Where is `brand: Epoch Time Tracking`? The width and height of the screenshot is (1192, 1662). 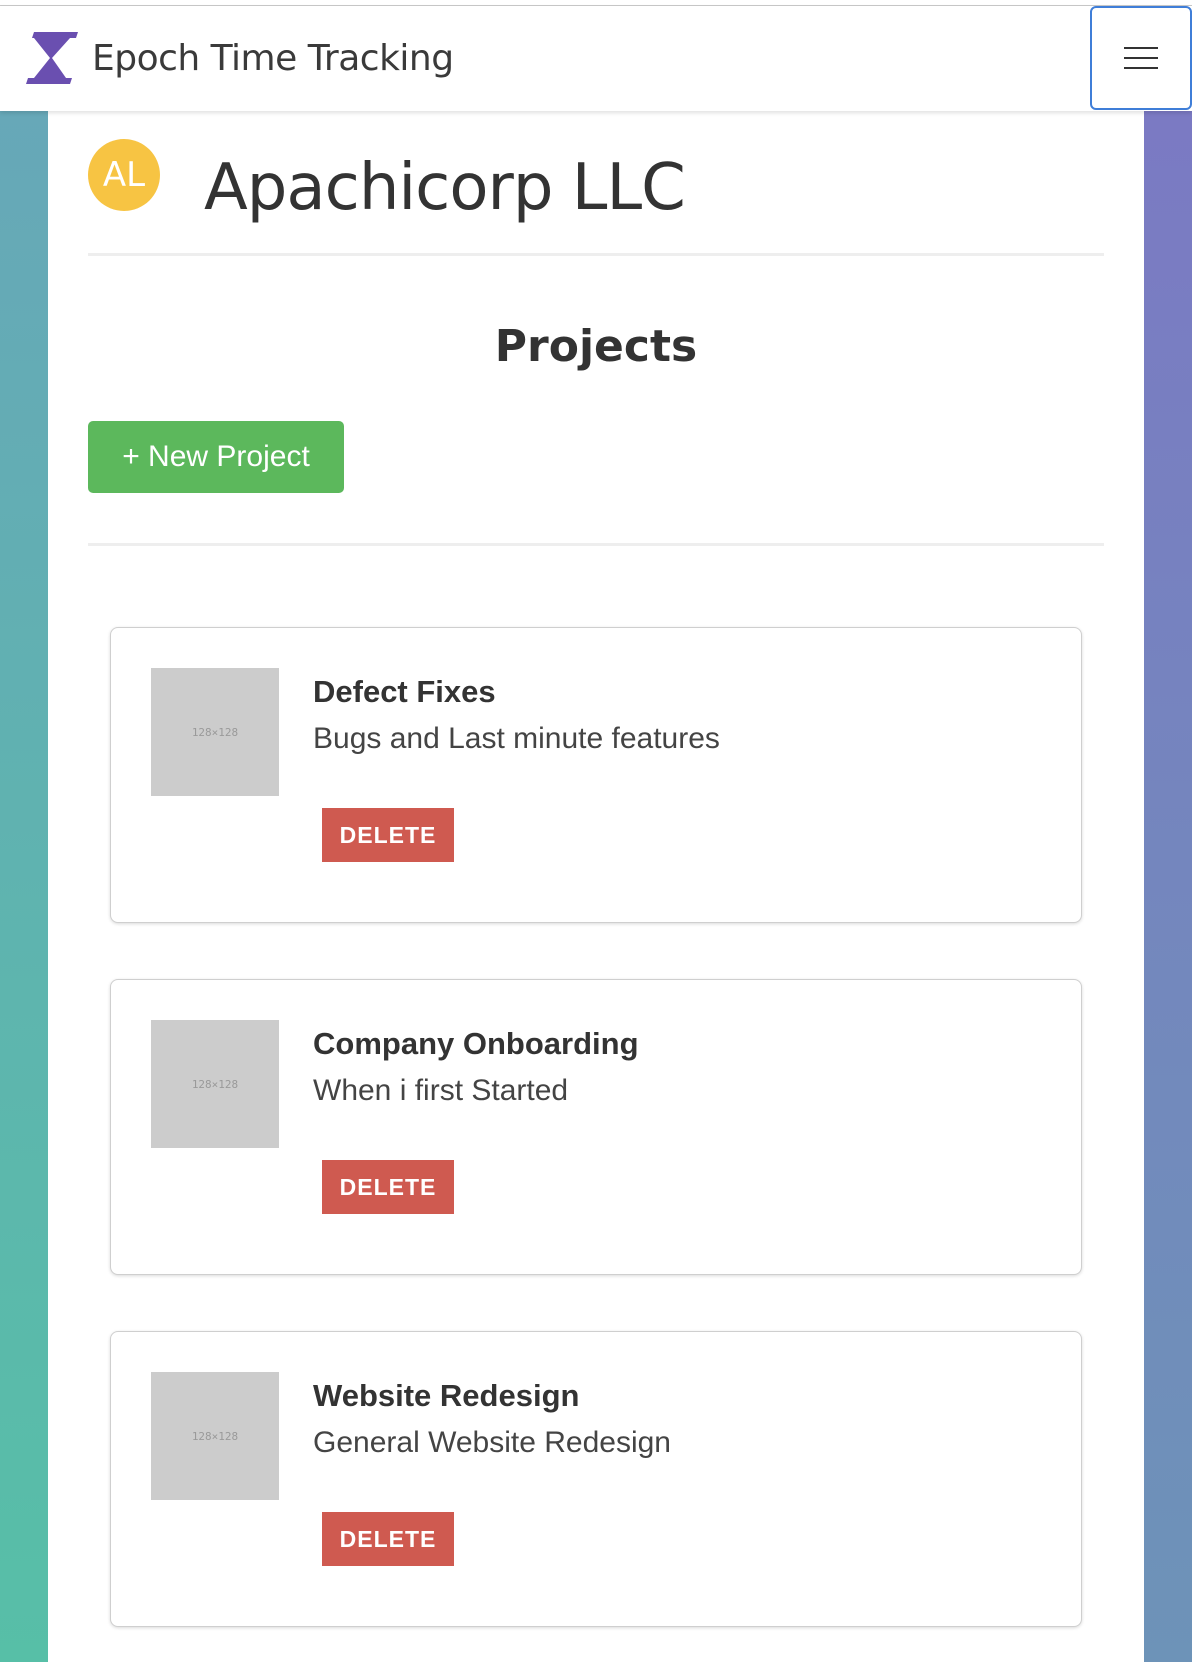
brand: Epoch Time Tracking is located at coordinates (237, 58).